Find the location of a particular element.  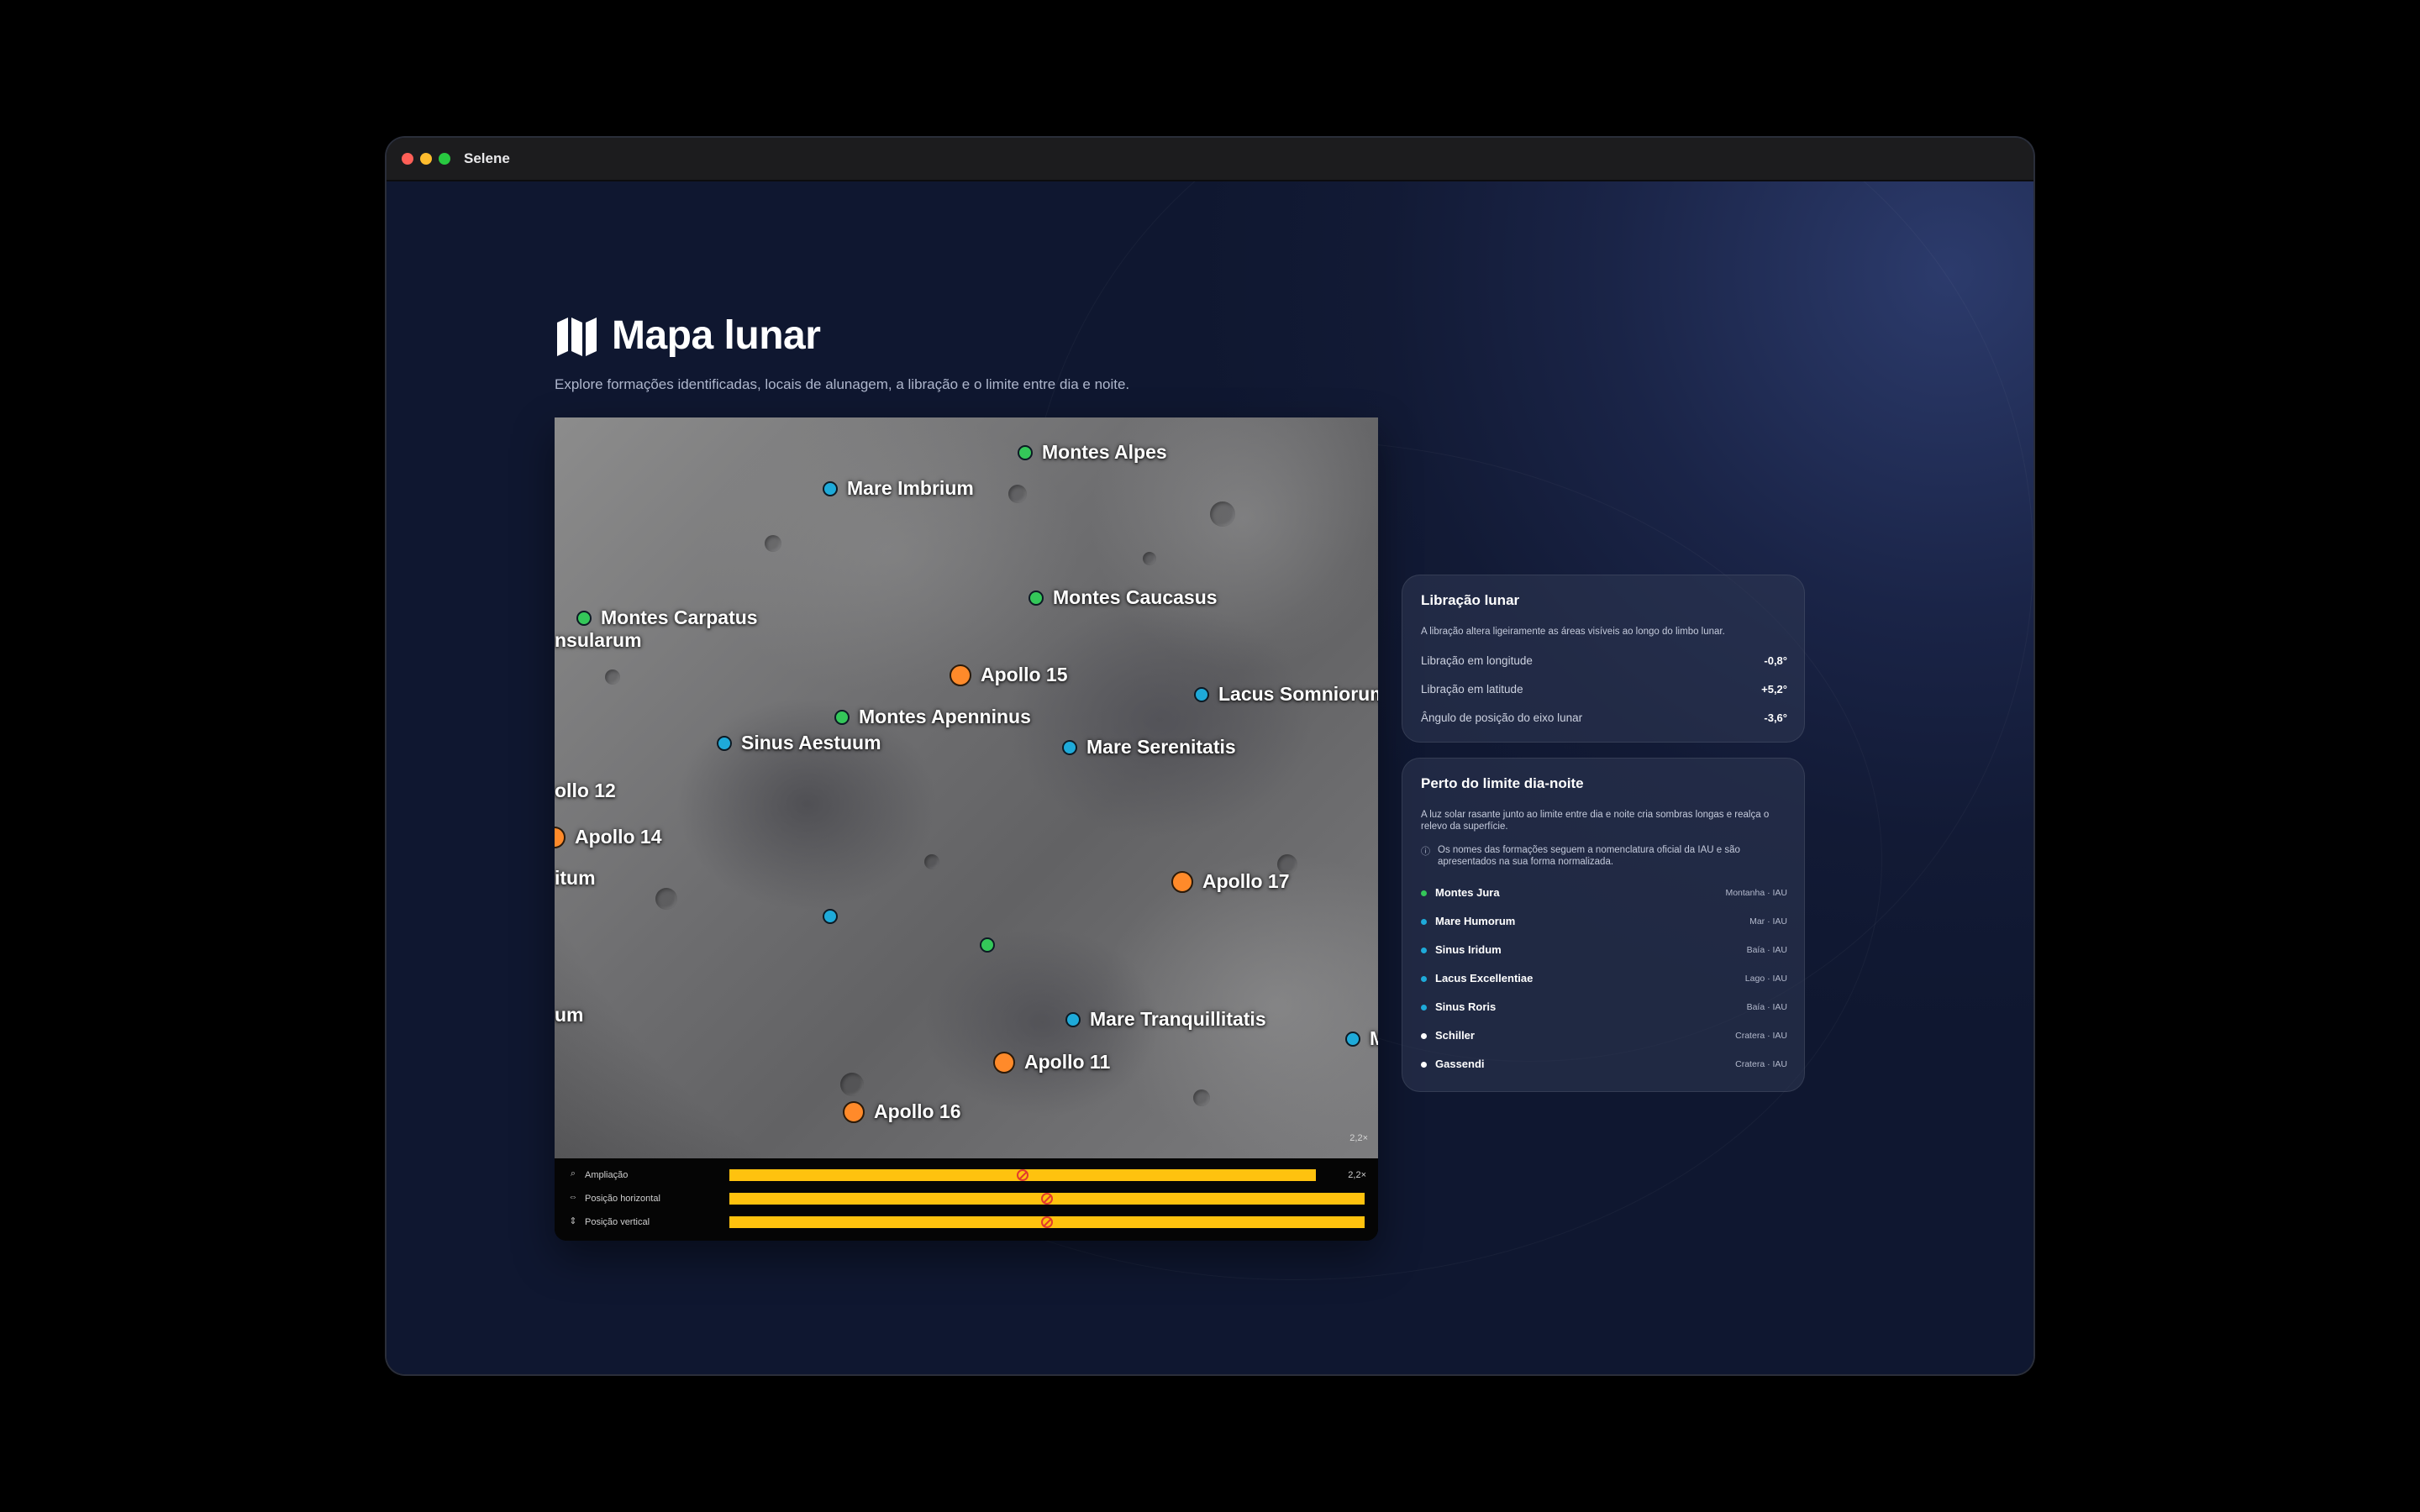

libration-row: Libração em latitude +5,2° is located at coordinates (1604, 691).